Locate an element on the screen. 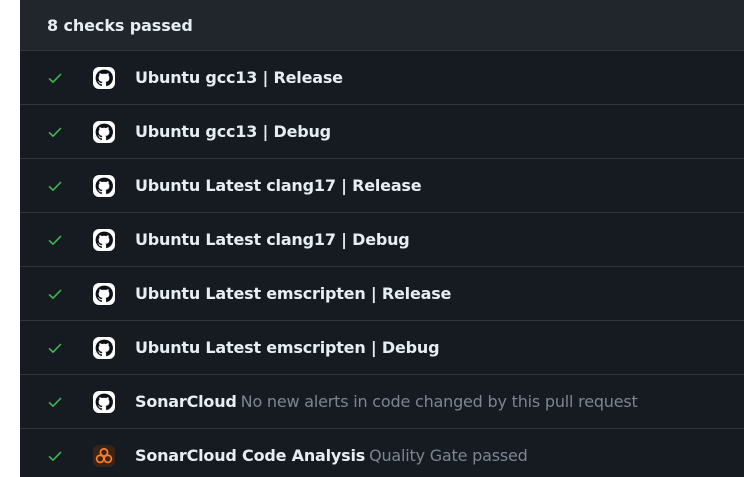 This screenshot has height=477, width=744. check-text: Ubuntu Latest clang17 | Release is located at coordinates (280, 186).